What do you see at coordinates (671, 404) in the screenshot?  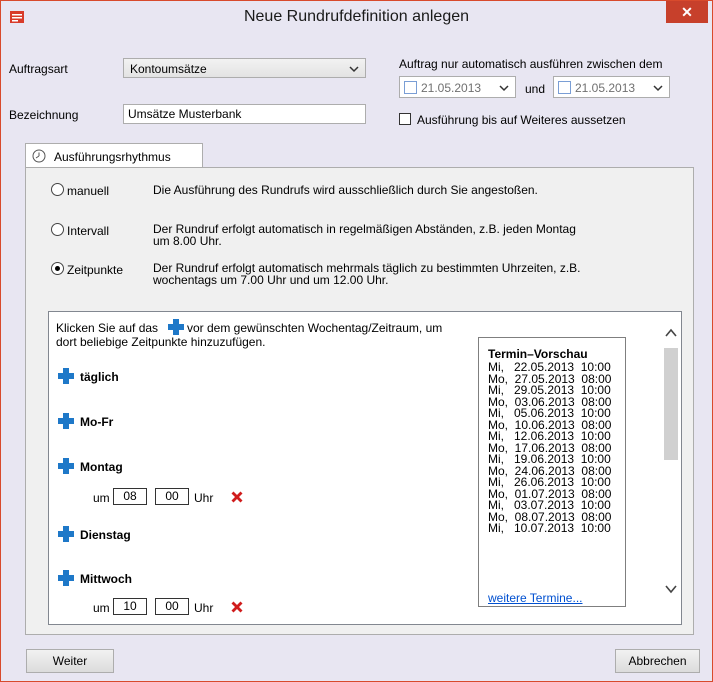 I see `scroll-thumb` at bounding box center [671, 404].